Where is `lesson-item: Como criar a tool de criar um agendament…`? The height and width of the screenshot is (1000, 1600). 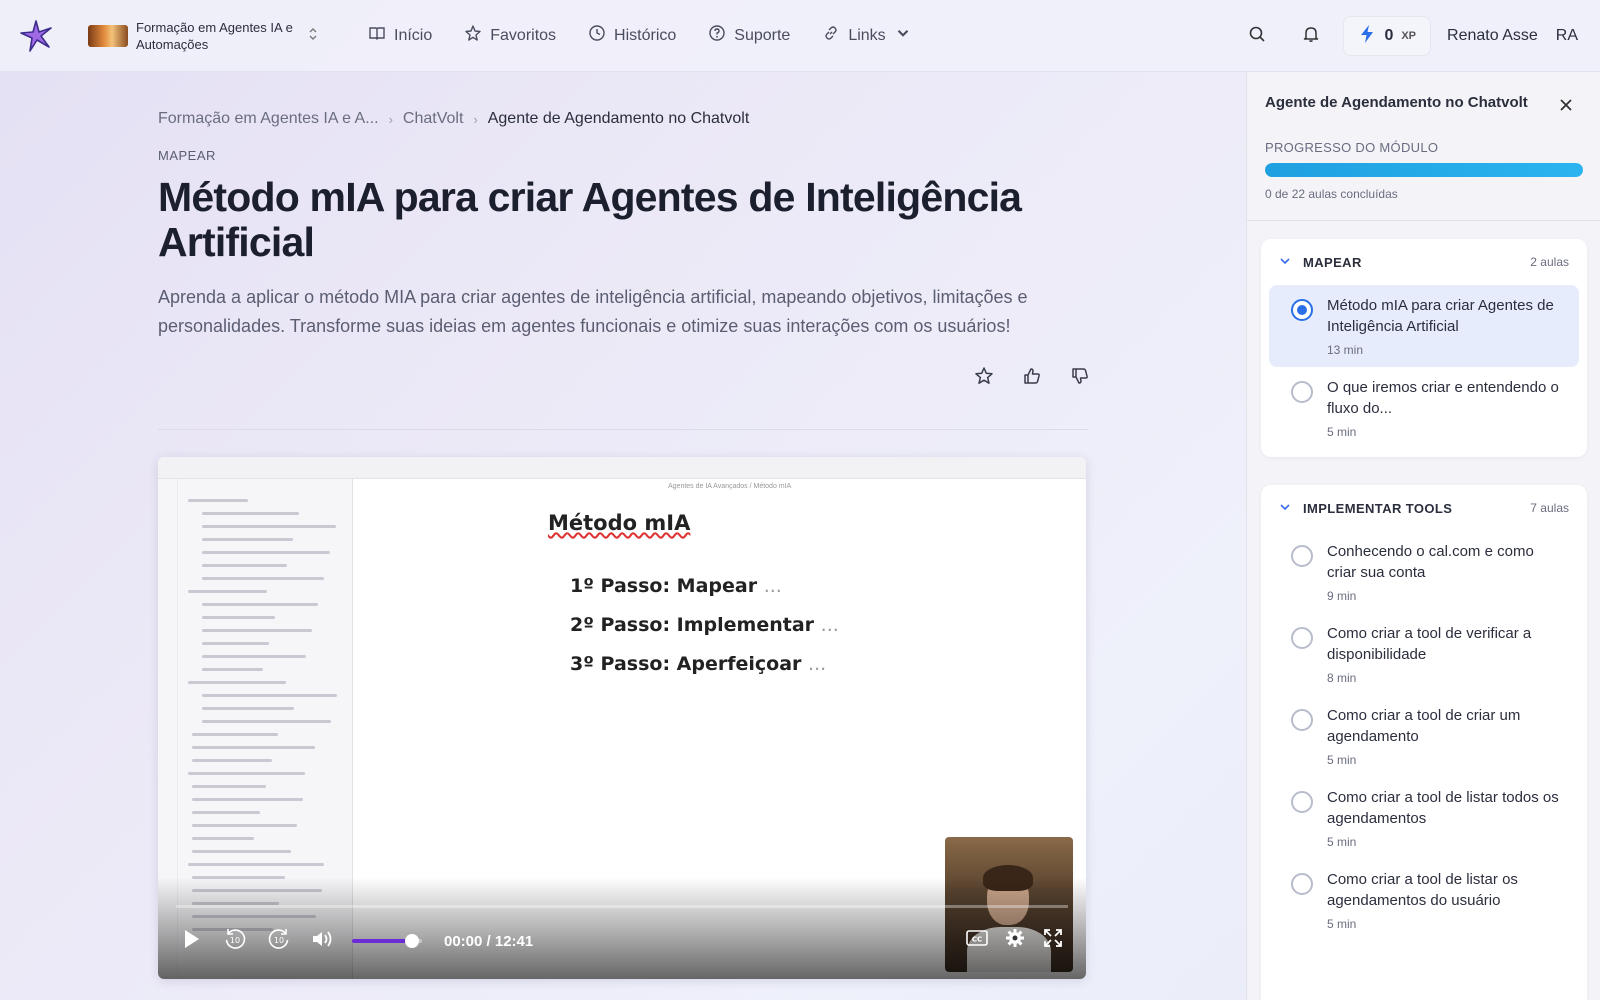
lesson-item: Como criar a tool de criar um agendament… is located at coordinates (1424, 736).